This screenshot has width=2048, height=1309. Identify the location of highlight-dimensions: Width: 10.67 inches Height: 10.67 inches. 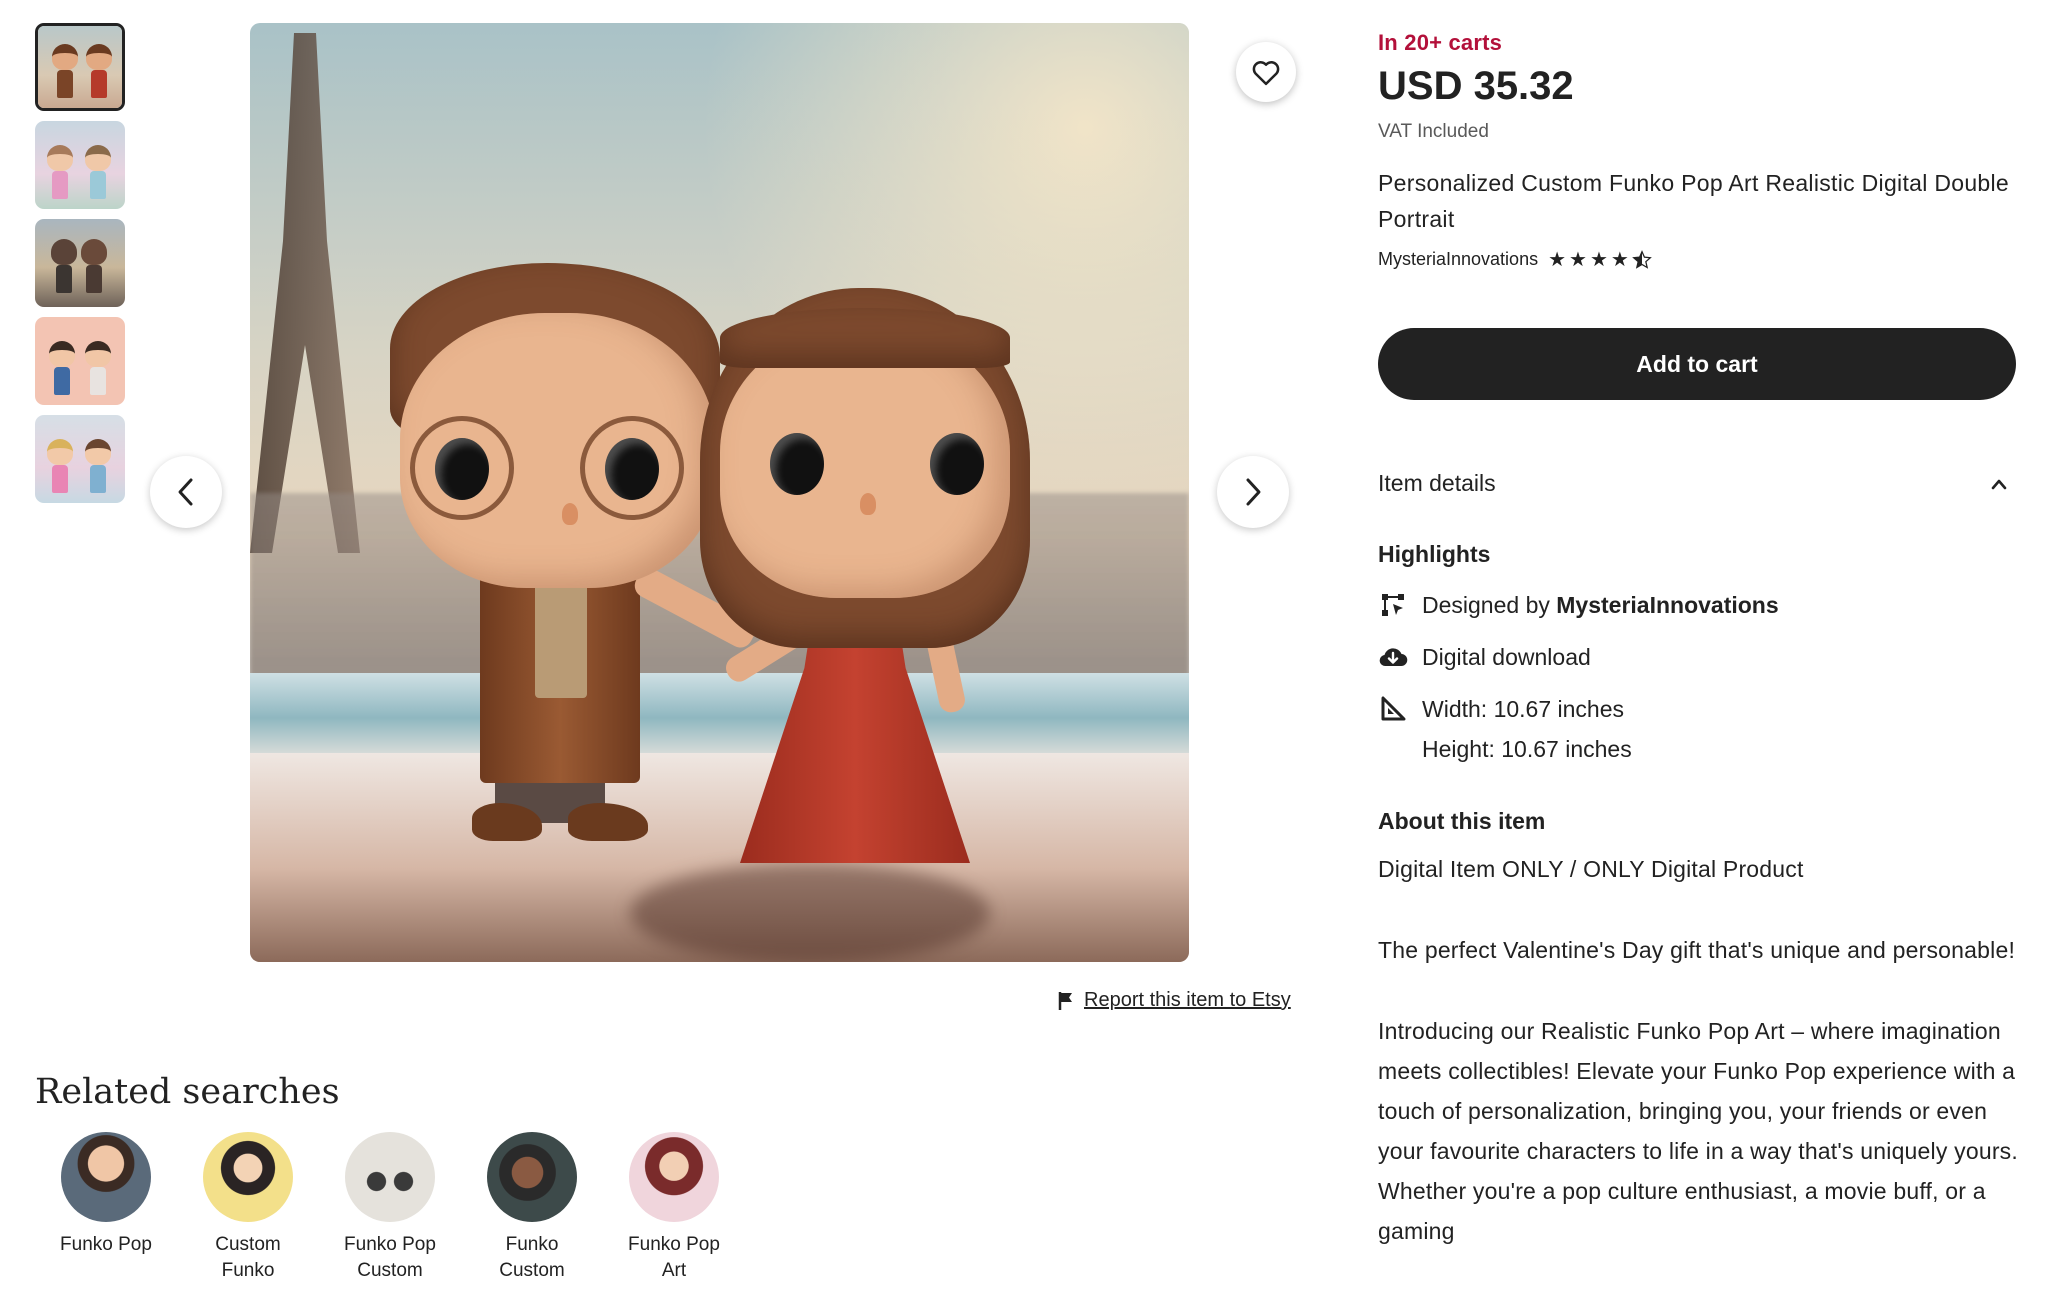
(1698, 729).